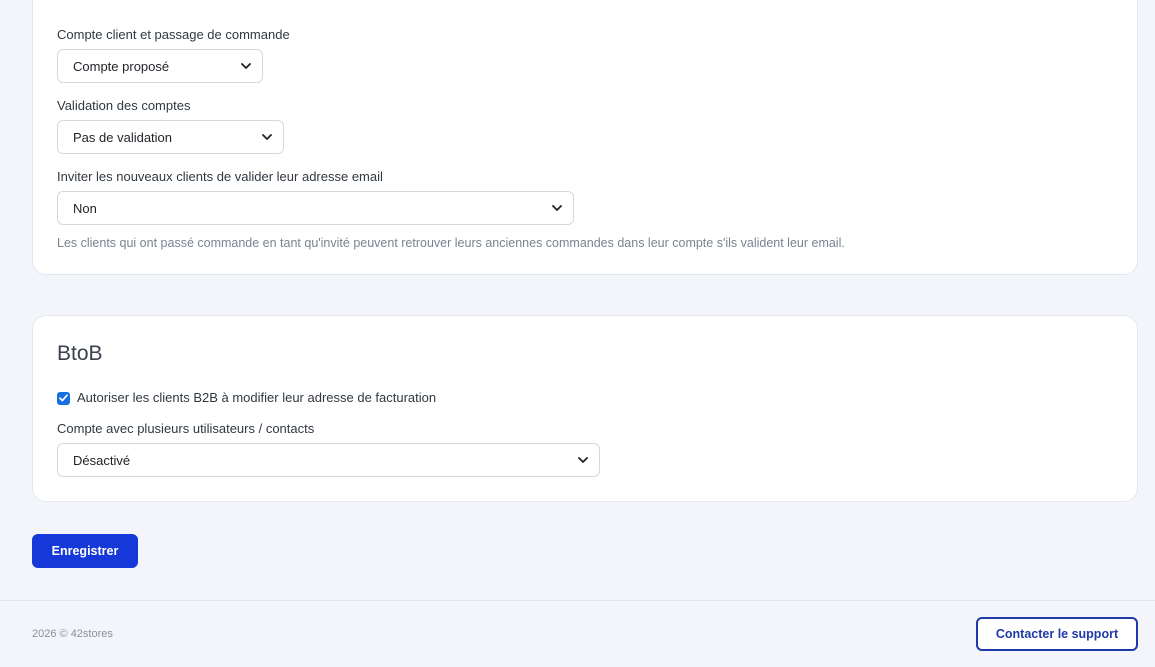 The height and width of the screenshot is (667, 1155). What do you see at coordinates (315, 208) in the screenshot?
I see `email-validation-select: Non` at bounding box center [315, 208].